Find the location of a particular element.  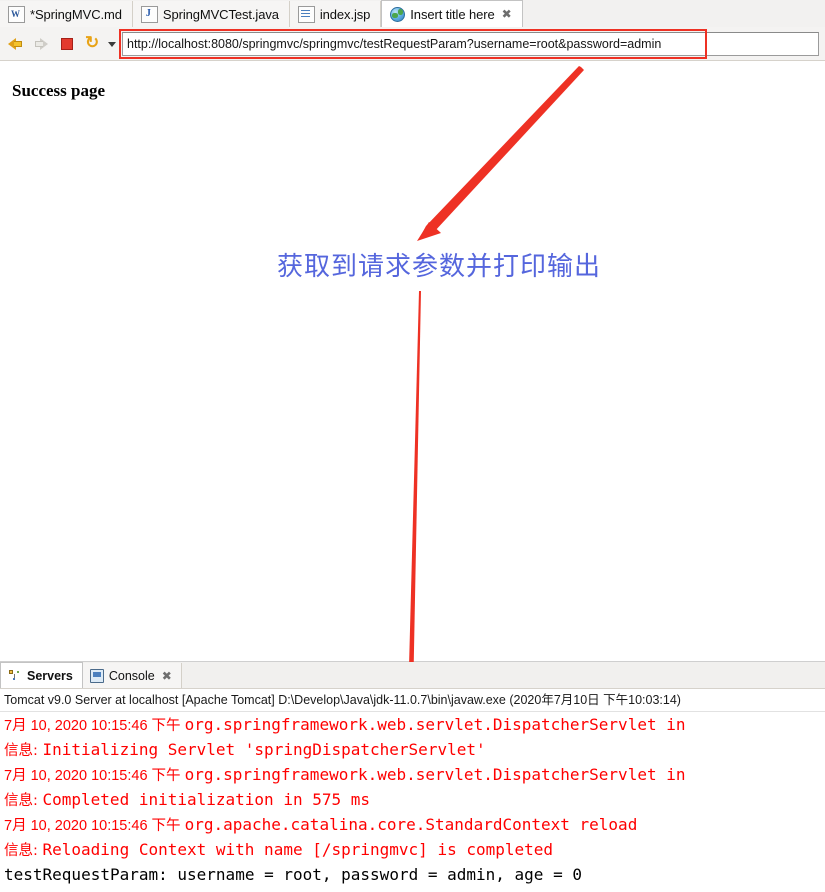

console-icon is located at coordinates (96, 675).